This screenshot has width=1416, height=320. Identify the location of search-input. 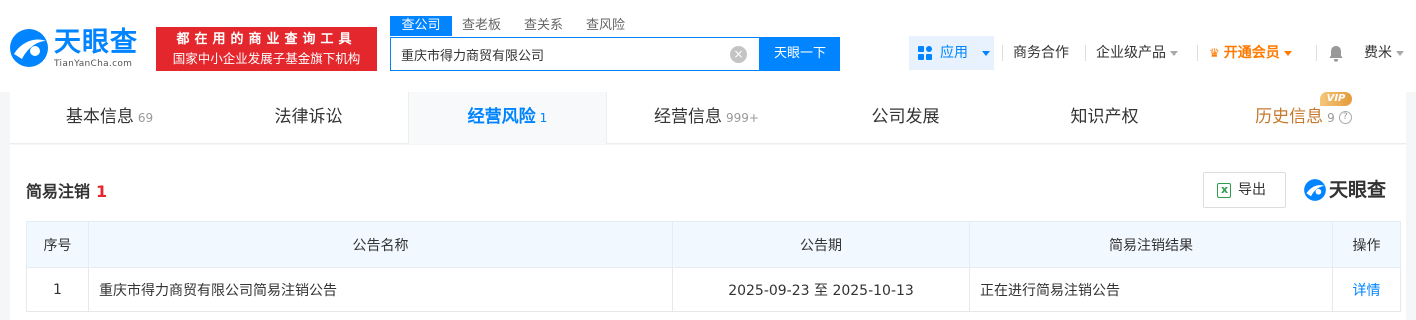
(556, 54).